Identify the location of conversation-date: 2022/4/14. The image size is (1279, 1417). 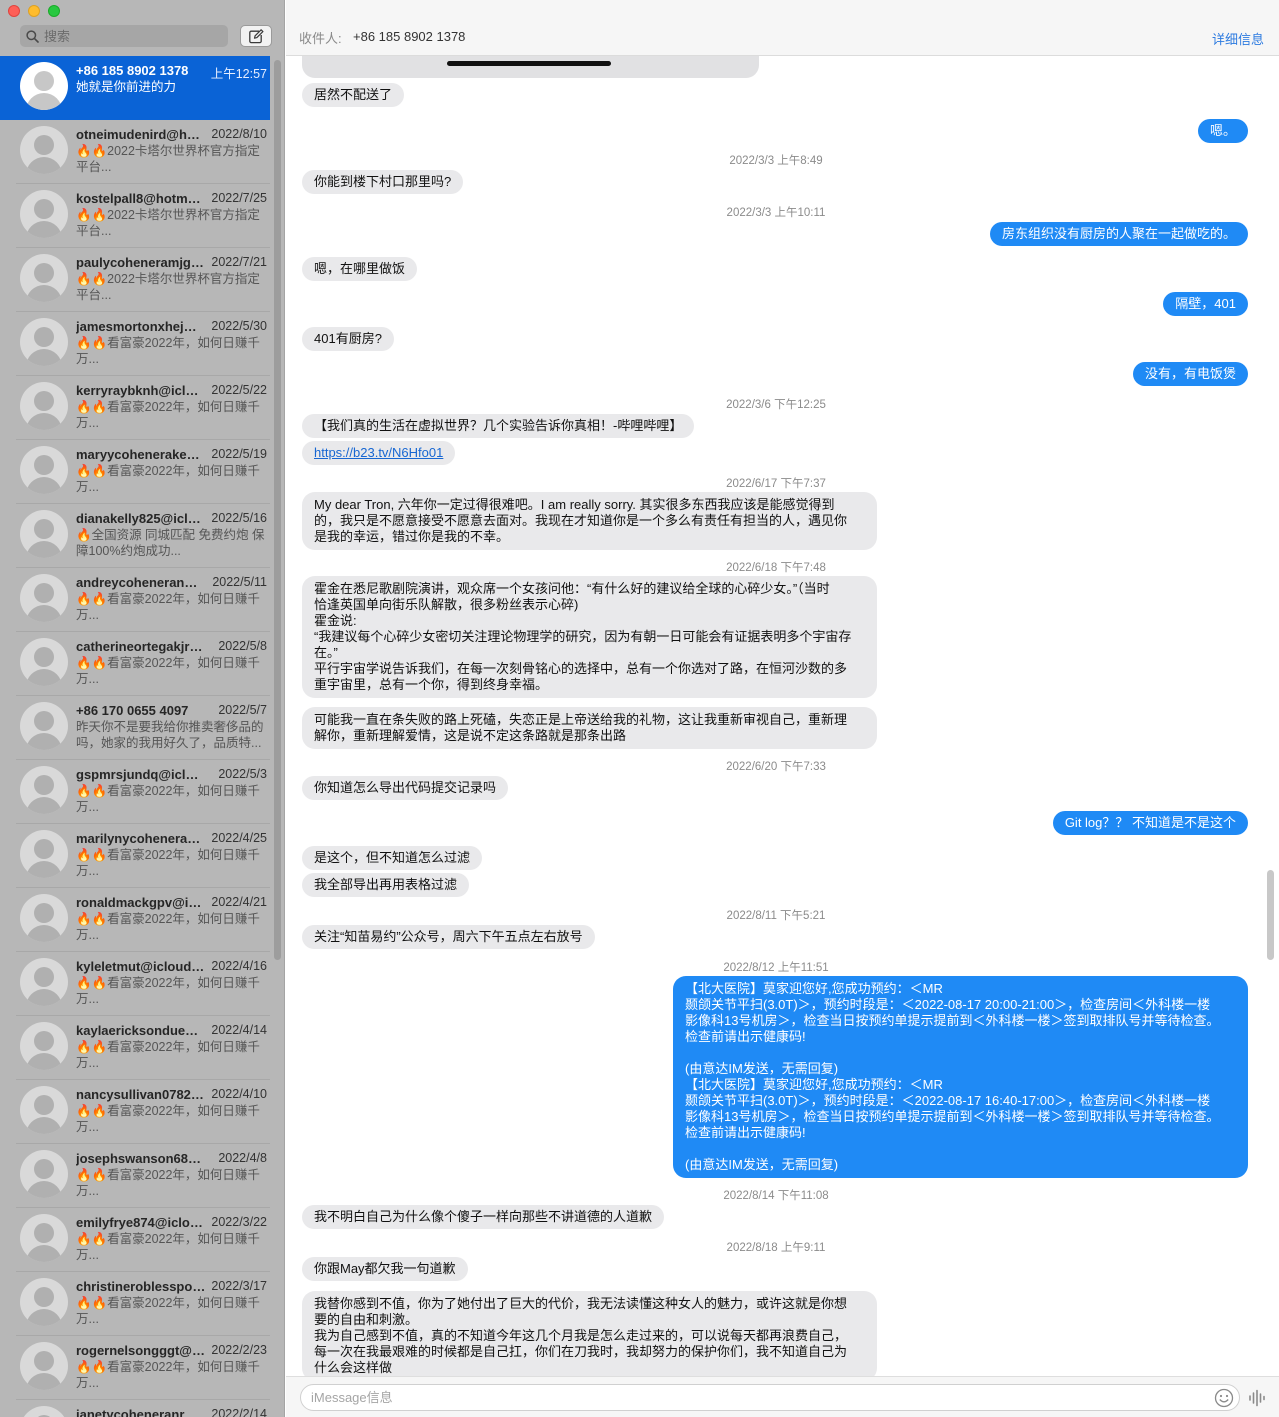
(239, 1030).